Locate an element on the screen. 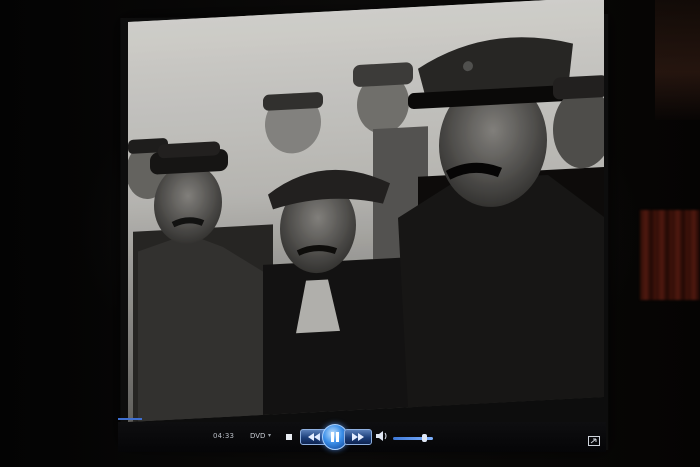  fullscreen-icon is located at coordinates (594, 441).